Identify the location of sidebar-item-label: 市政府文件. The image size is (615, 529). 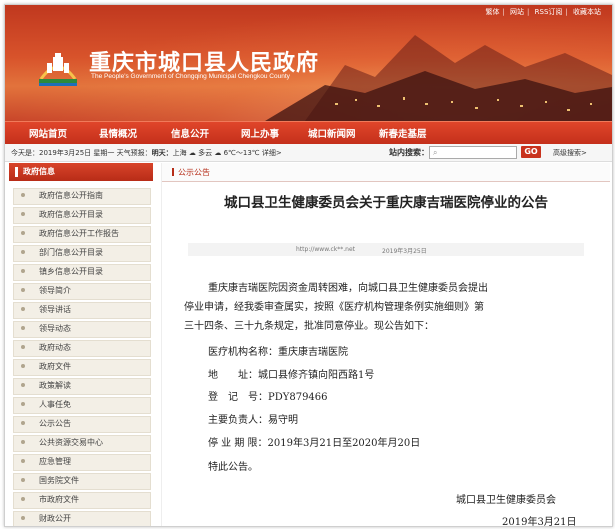
(59, 499).